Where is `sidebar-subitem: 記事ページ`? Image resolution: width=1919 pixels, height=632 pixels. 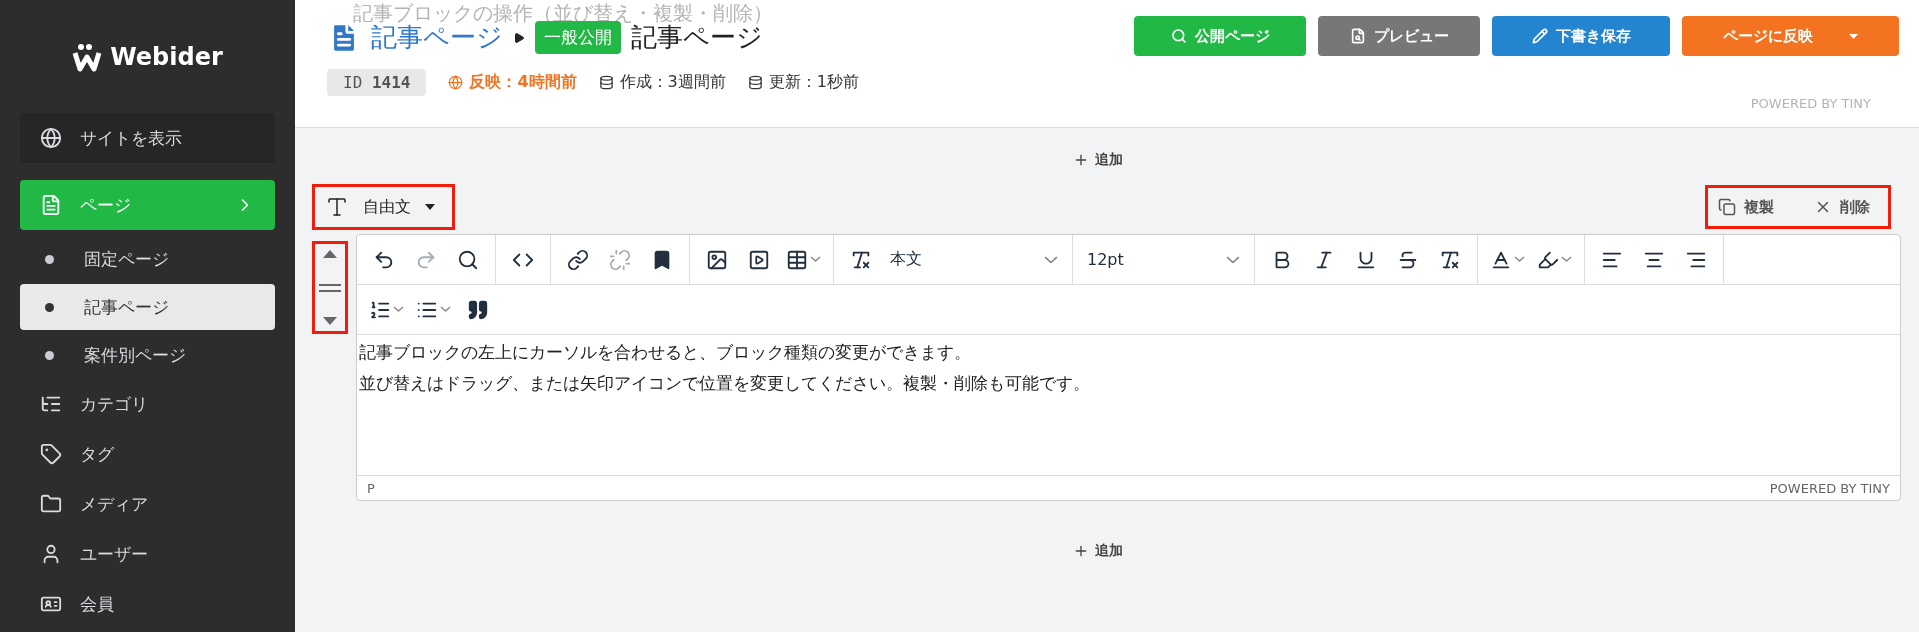 sidebar-subitem: 記事ページ is located at coordinates (147, 307).